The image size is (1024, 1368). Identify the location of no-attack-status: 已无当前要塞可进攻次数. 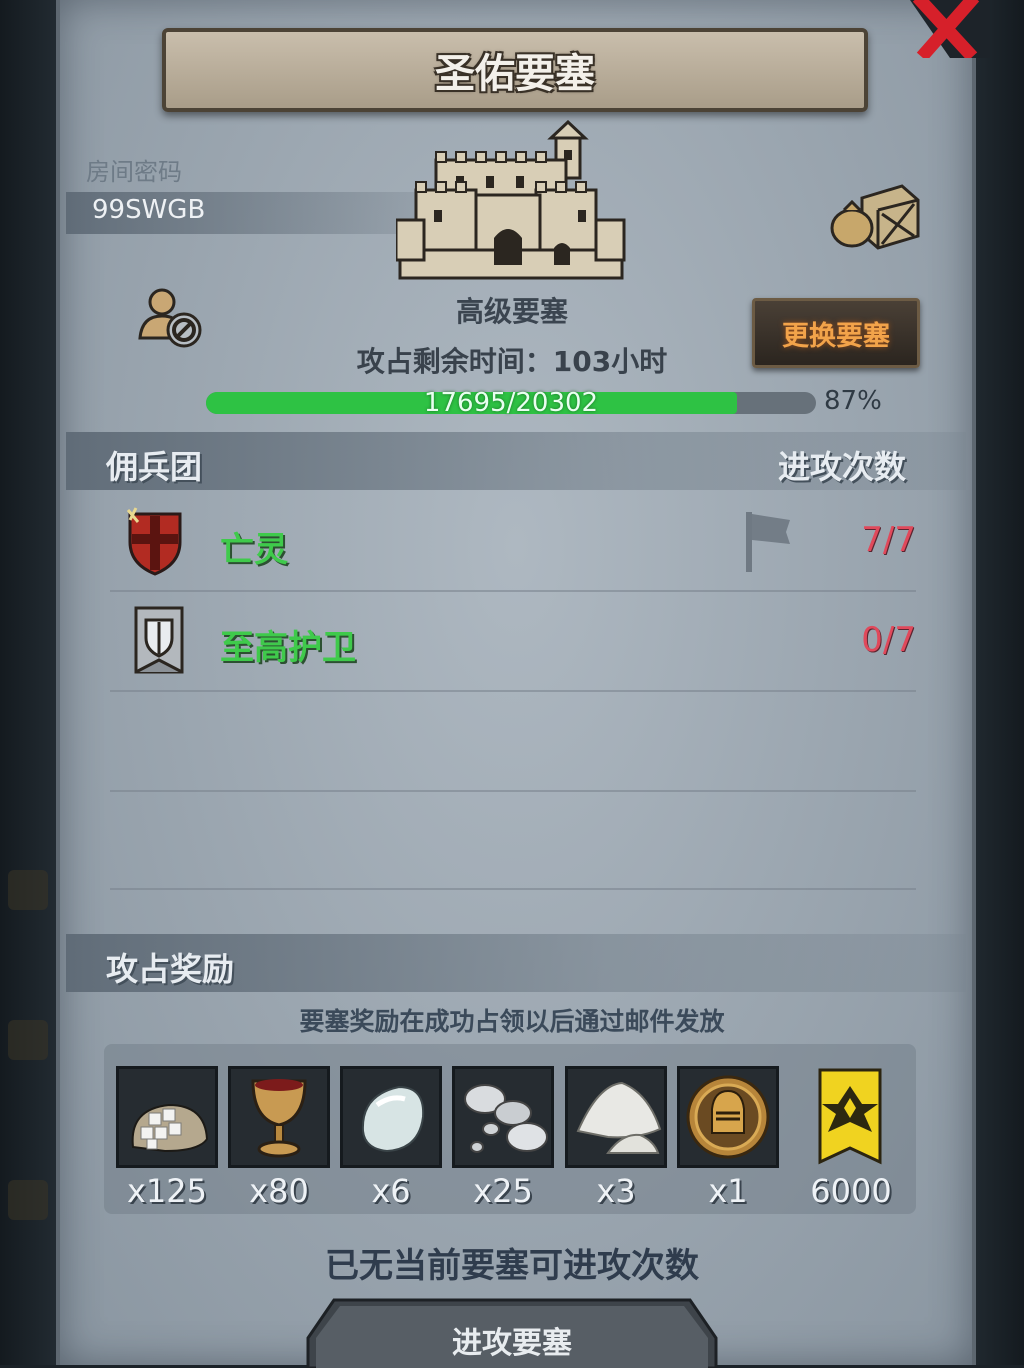
(512, 1266).